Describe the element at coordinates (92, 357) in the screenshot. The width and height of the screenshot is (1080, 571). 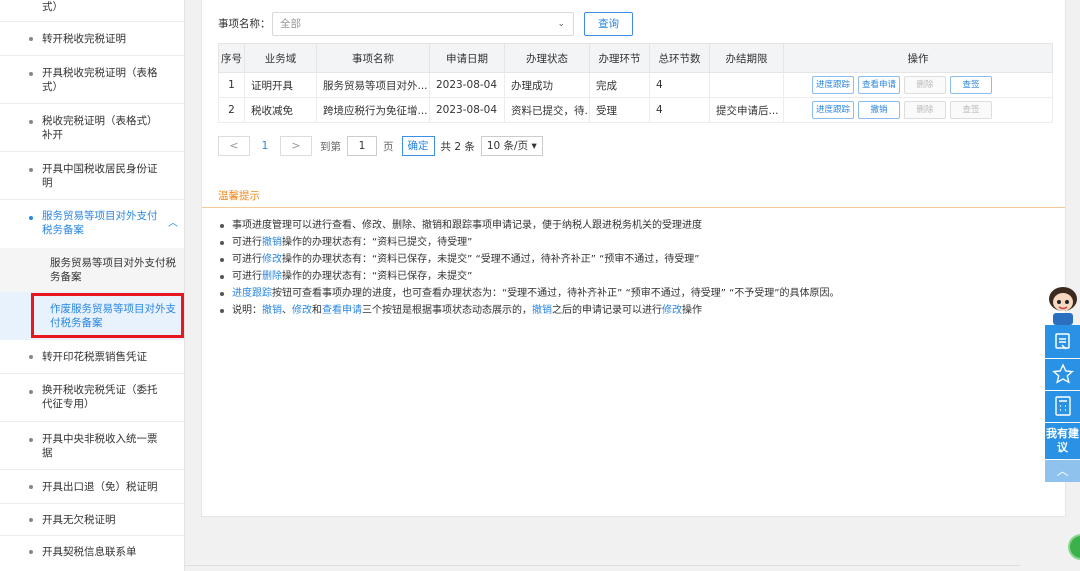
I see `sidebar-item-stamp-tax-voucher: 转开印花税票销售凭证` at that location.